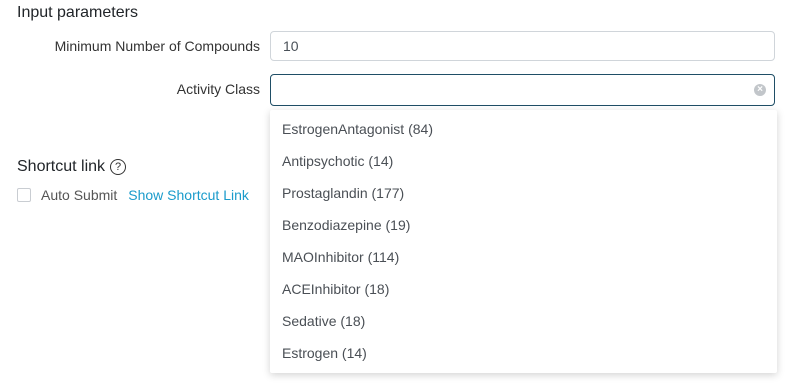  Describe the element at coordinates (523, 353) in the screenshot. I see `dropdown-option: Estrogen (14)` at that location.